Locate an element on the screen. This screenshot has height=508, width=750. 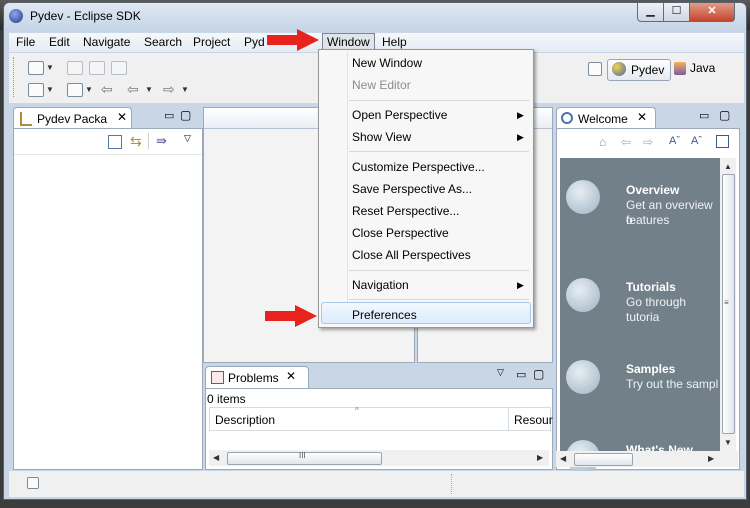
sort-ascending-icon: ^ is located at coordinates (357, 410).